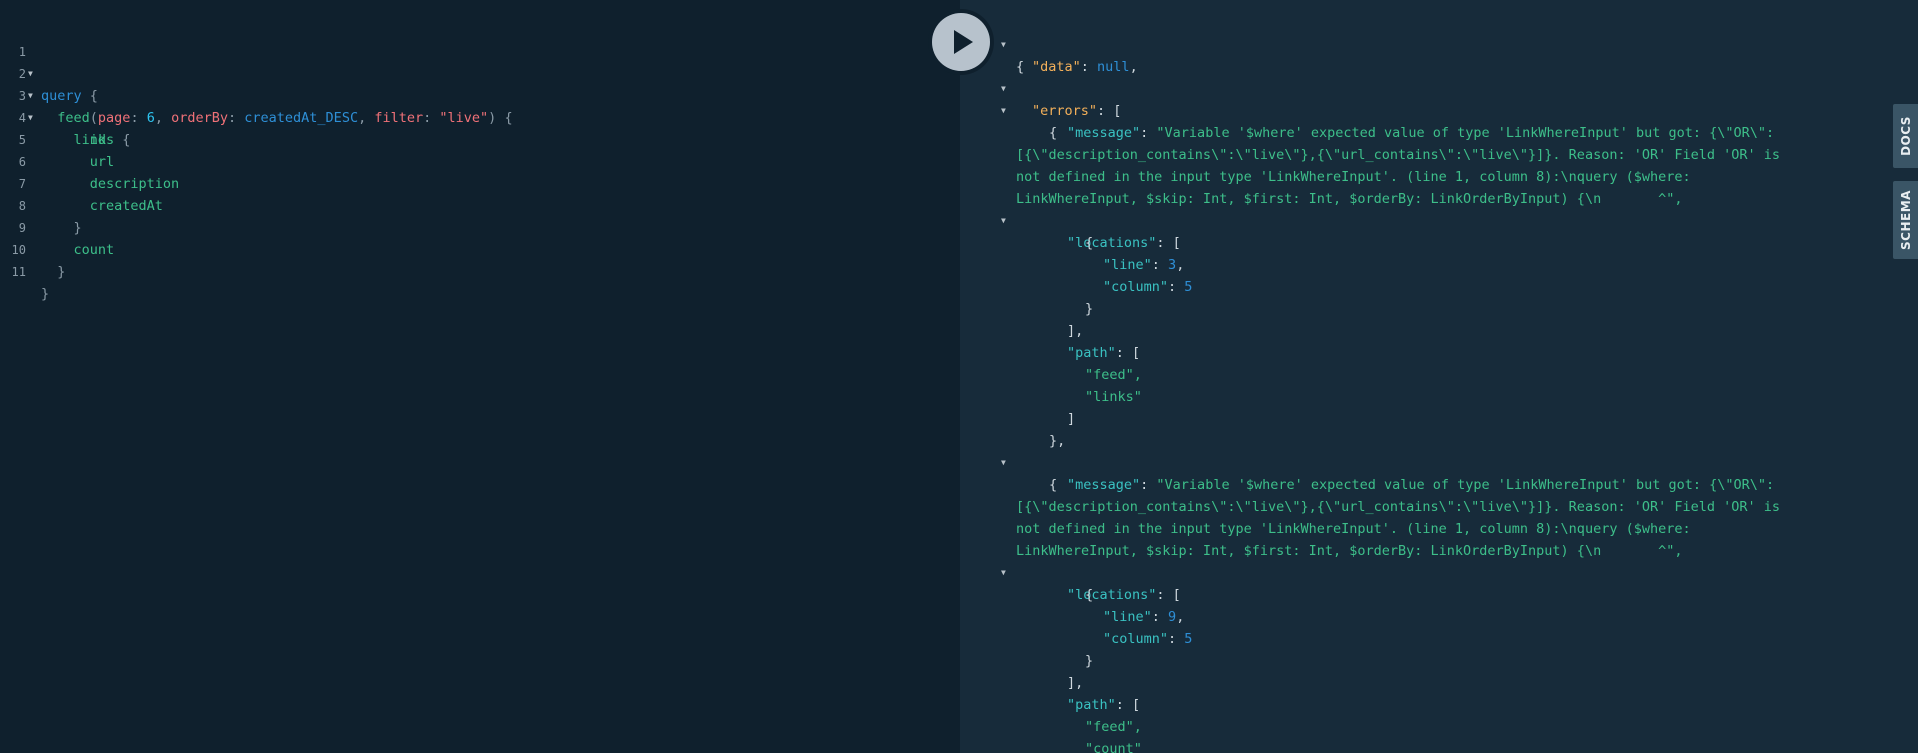 The height and width of the screenshot is (753, 1918). What do you see at coordinates (1172, 265) in the screenshot?
I see `json-number: 3` at bounding box center [1172, 265].